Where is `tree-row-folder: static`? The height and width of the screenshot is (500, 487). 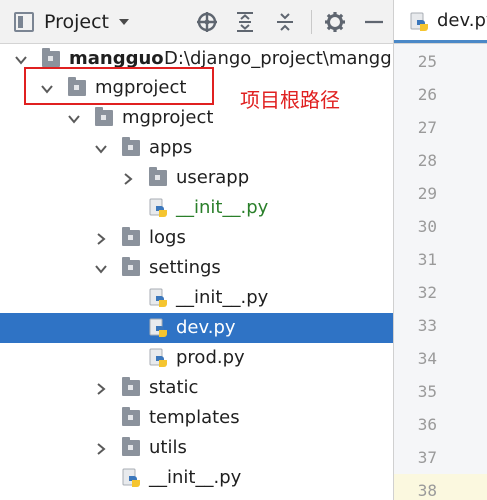 tree-row-folder: static is located at coordinates (196, 388).